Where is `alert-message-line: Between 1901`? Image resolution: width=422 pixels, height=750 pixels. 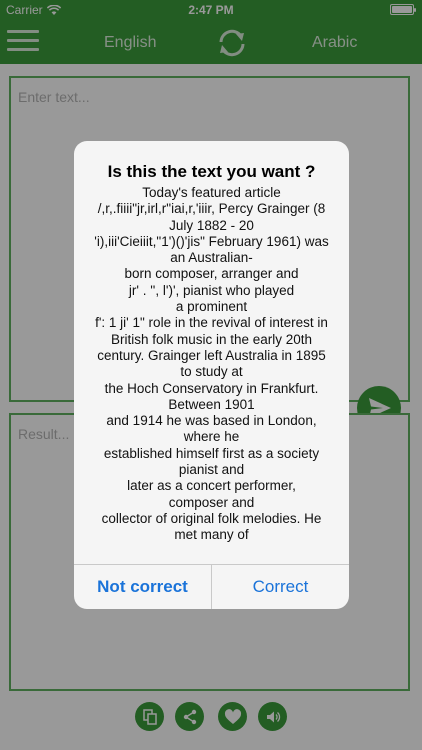
alert-message-line: Between 1901 is located at coordinates (211, 404).